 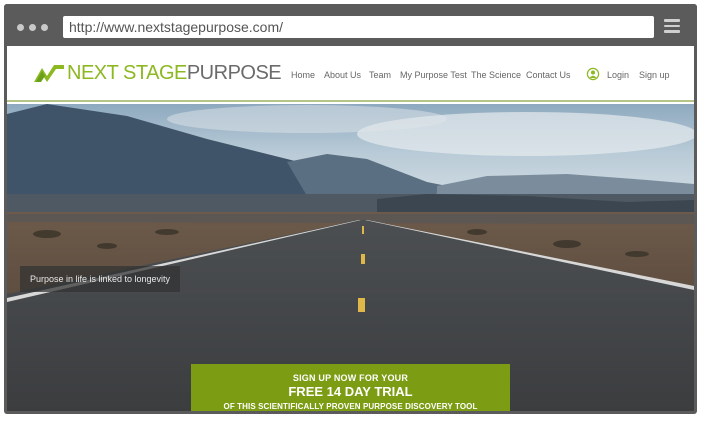 I want to click on nav-contact-us: Contact Us, so click(x=548, y=75).